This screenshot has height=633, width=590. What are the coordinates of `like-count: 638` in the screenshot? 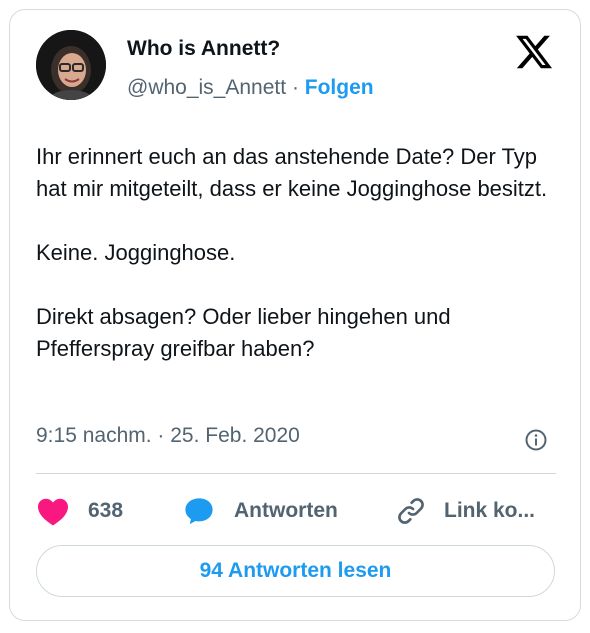 It's located at (106, 510).